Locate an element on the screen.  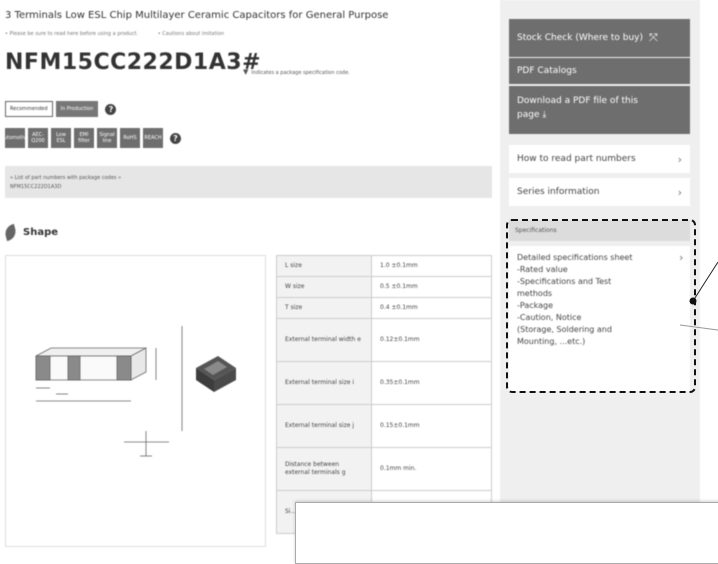
dimension-key: External terminal size i is located at coordinates (324, 383).